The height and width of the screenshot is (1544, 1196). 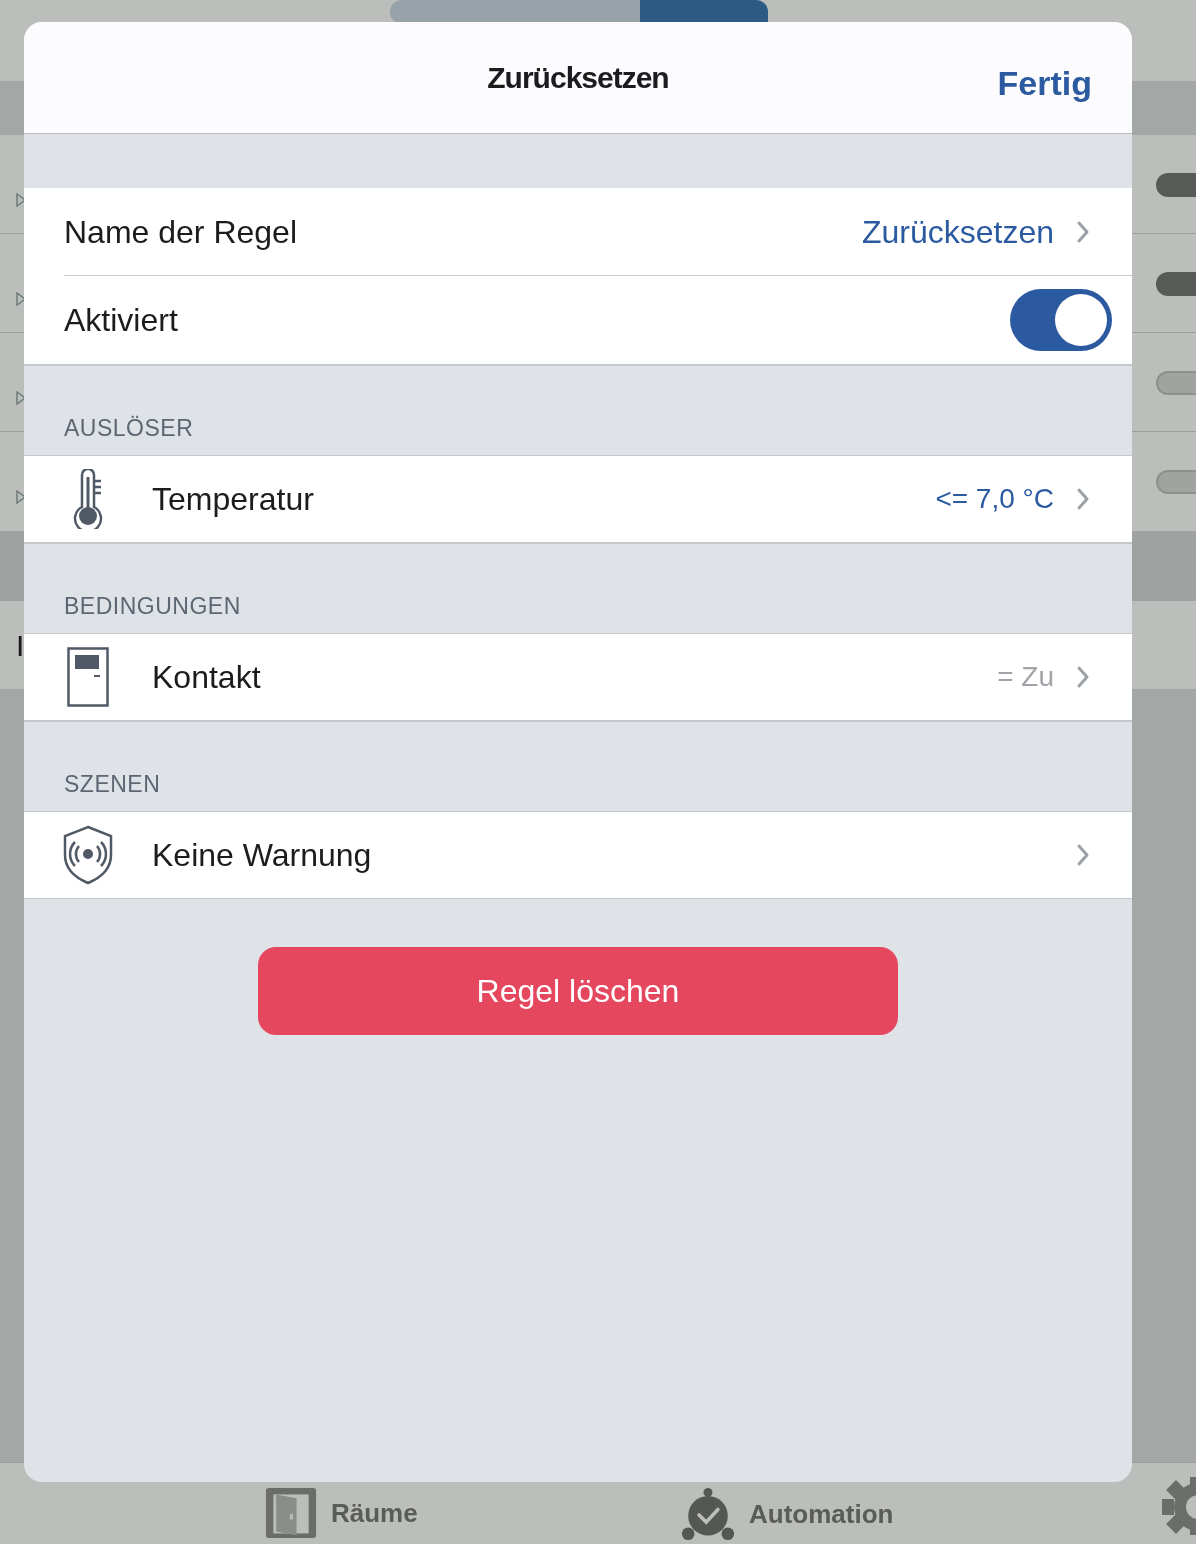 I want to click on done-button: Fertig, so click(x=1044, y=83).